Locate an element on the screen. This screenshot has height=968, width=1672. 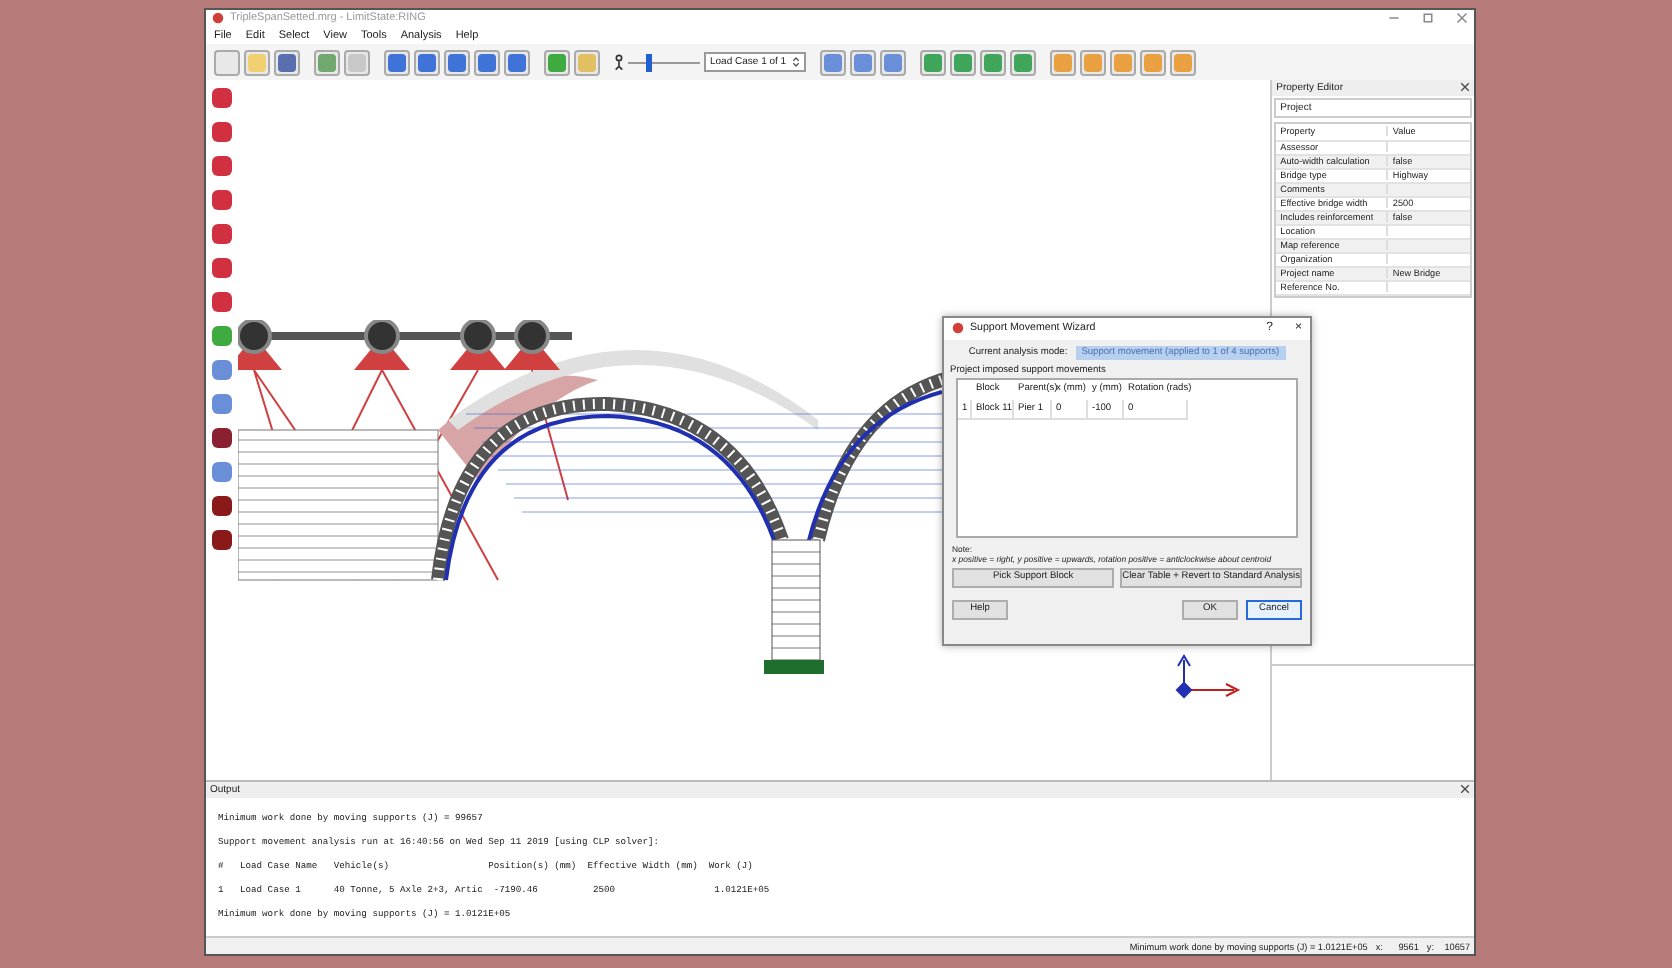
zoom-slider is located at coordinates (664, 62).